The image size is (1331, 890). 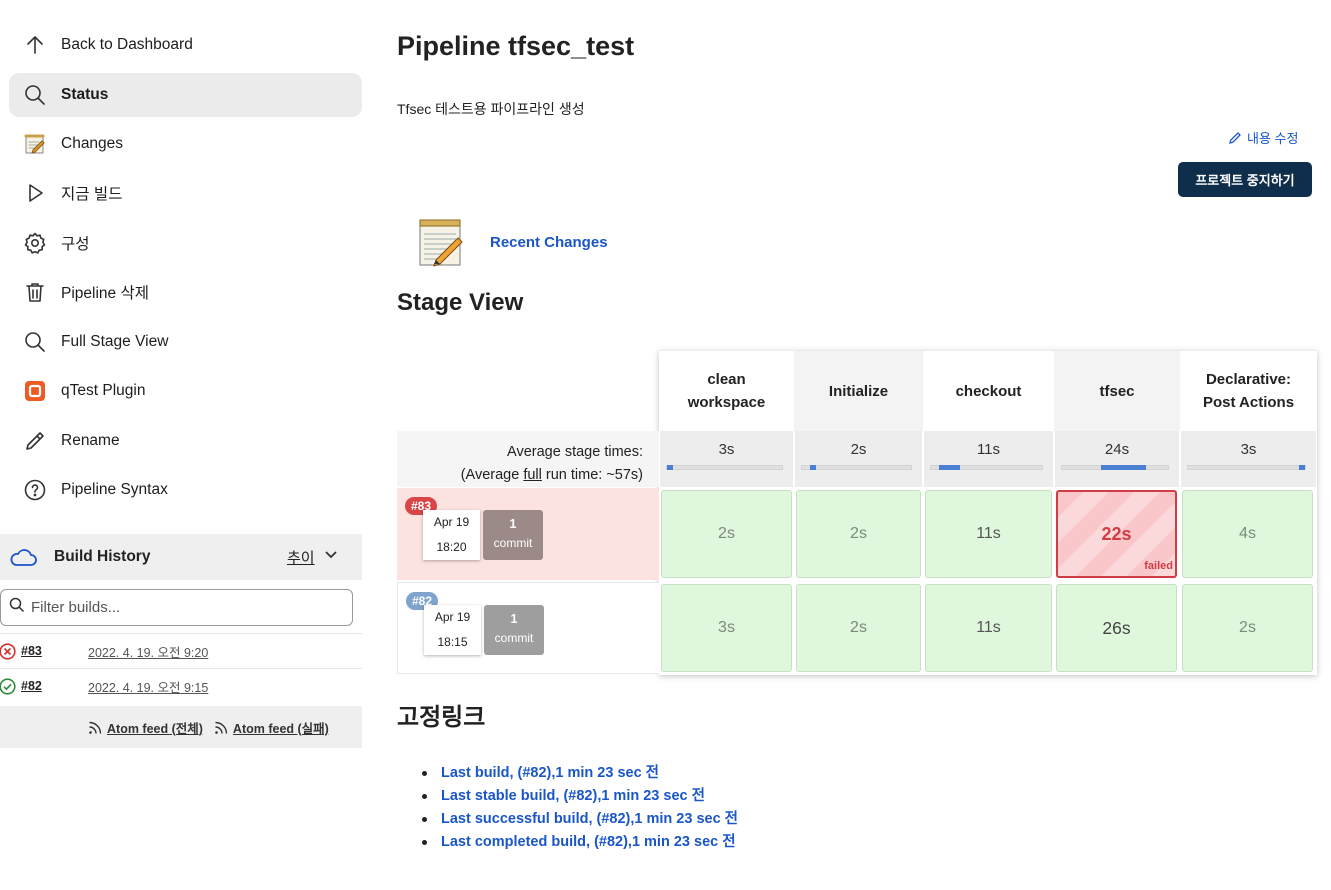 I want to click on sidebar-item-label: 구성, so click(x=75, y=244).